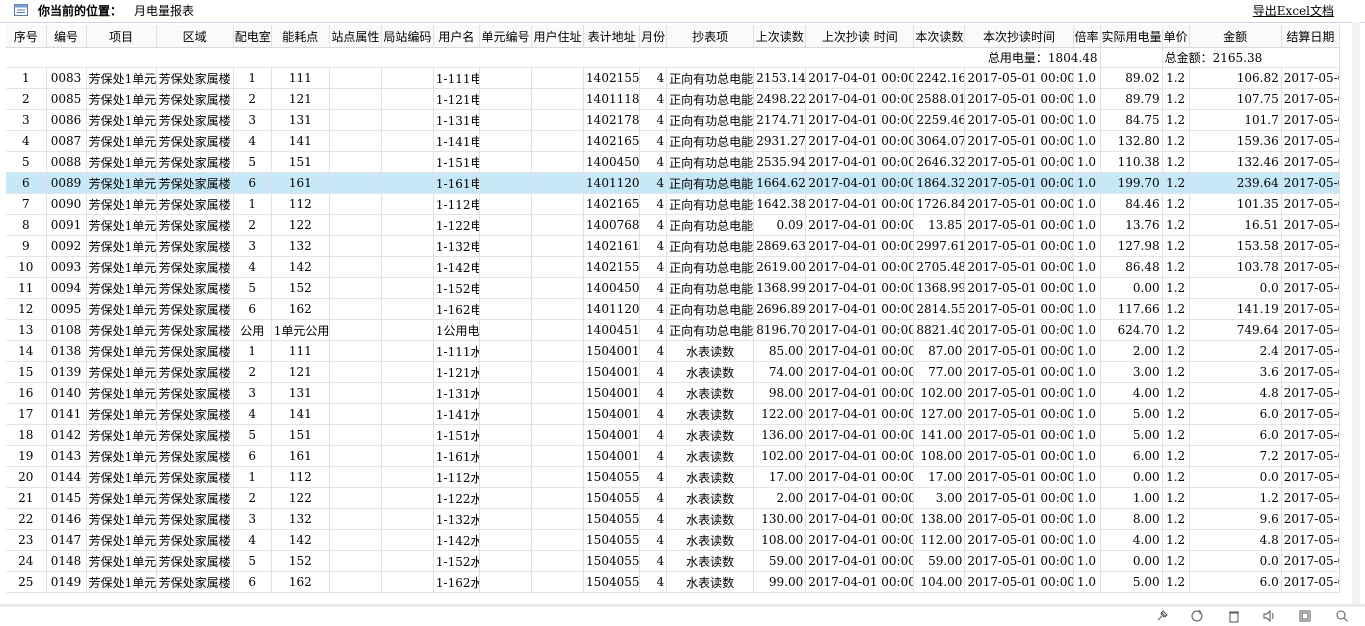 Image resolution: width=1365 pixels, height=626 pixels. What do you see at coordinates (612, 561) in the screenshot?
I see `cell-meter: 150405519` at bounding box center [612, 561].